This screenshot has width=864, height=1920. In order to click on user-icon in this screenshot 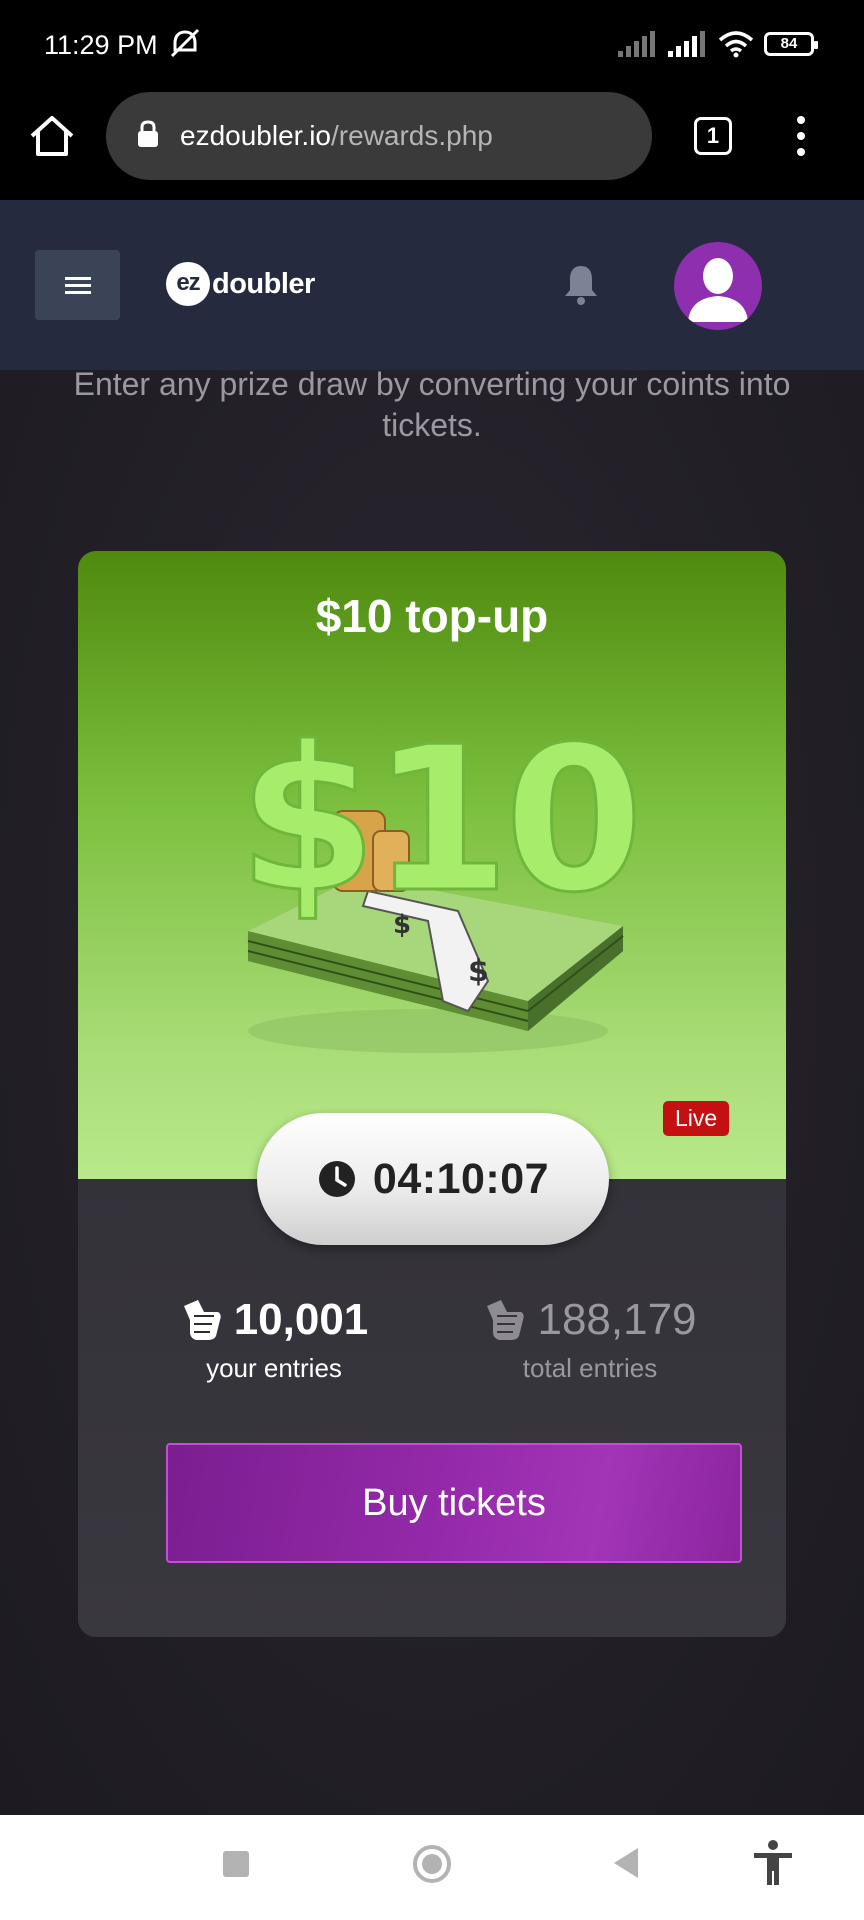, I will do `click(718, 290)`.